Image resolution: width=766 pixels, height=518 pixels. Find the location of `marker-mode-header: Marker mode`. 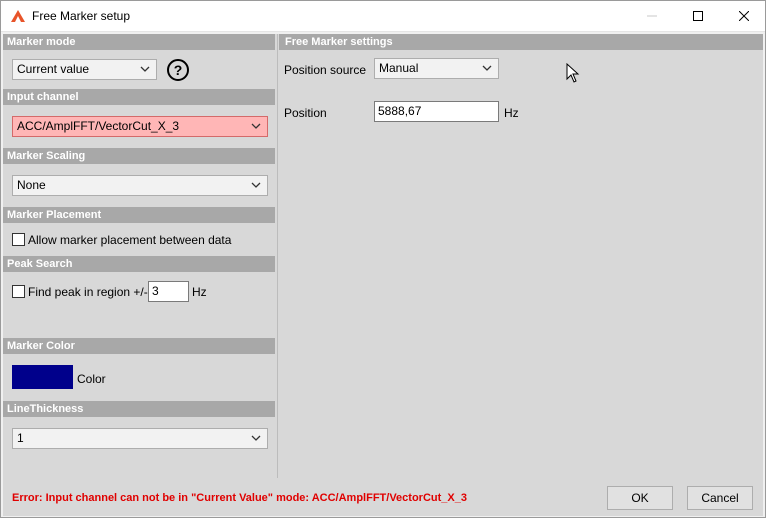

marker-mode-header: Marker mode is located at coordinates (139, 42).